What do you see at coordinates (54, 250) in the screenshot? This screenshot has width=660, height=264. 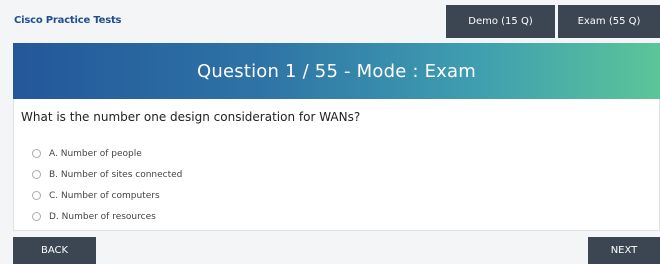 I see `back-button: BACK` at bounding box center [54, 250].